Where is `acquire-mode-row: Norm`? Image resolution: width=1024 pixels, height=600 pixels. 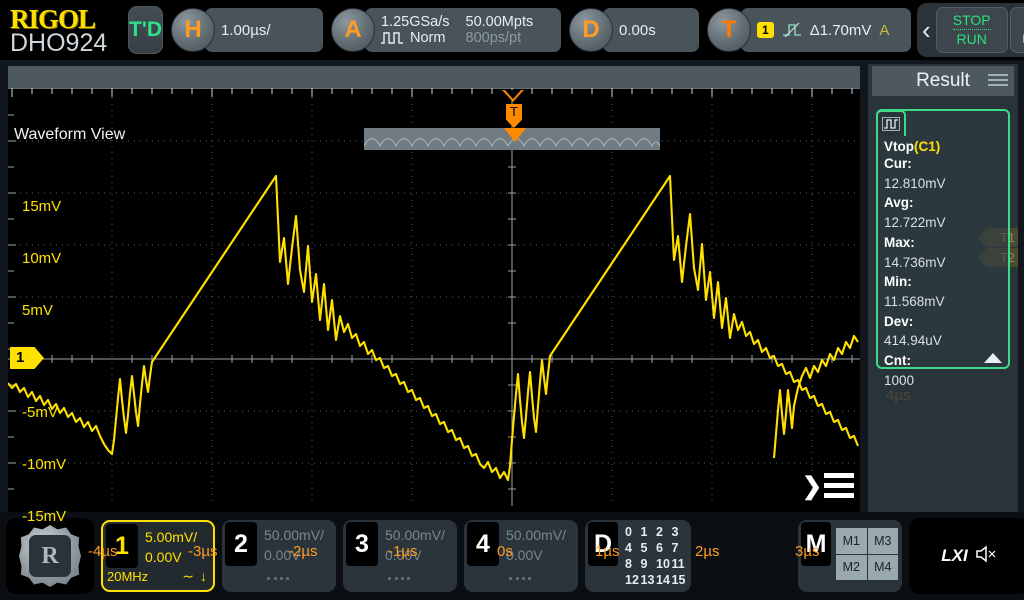 acquire-mode-row: Norm is located at coordinates (415, 38).